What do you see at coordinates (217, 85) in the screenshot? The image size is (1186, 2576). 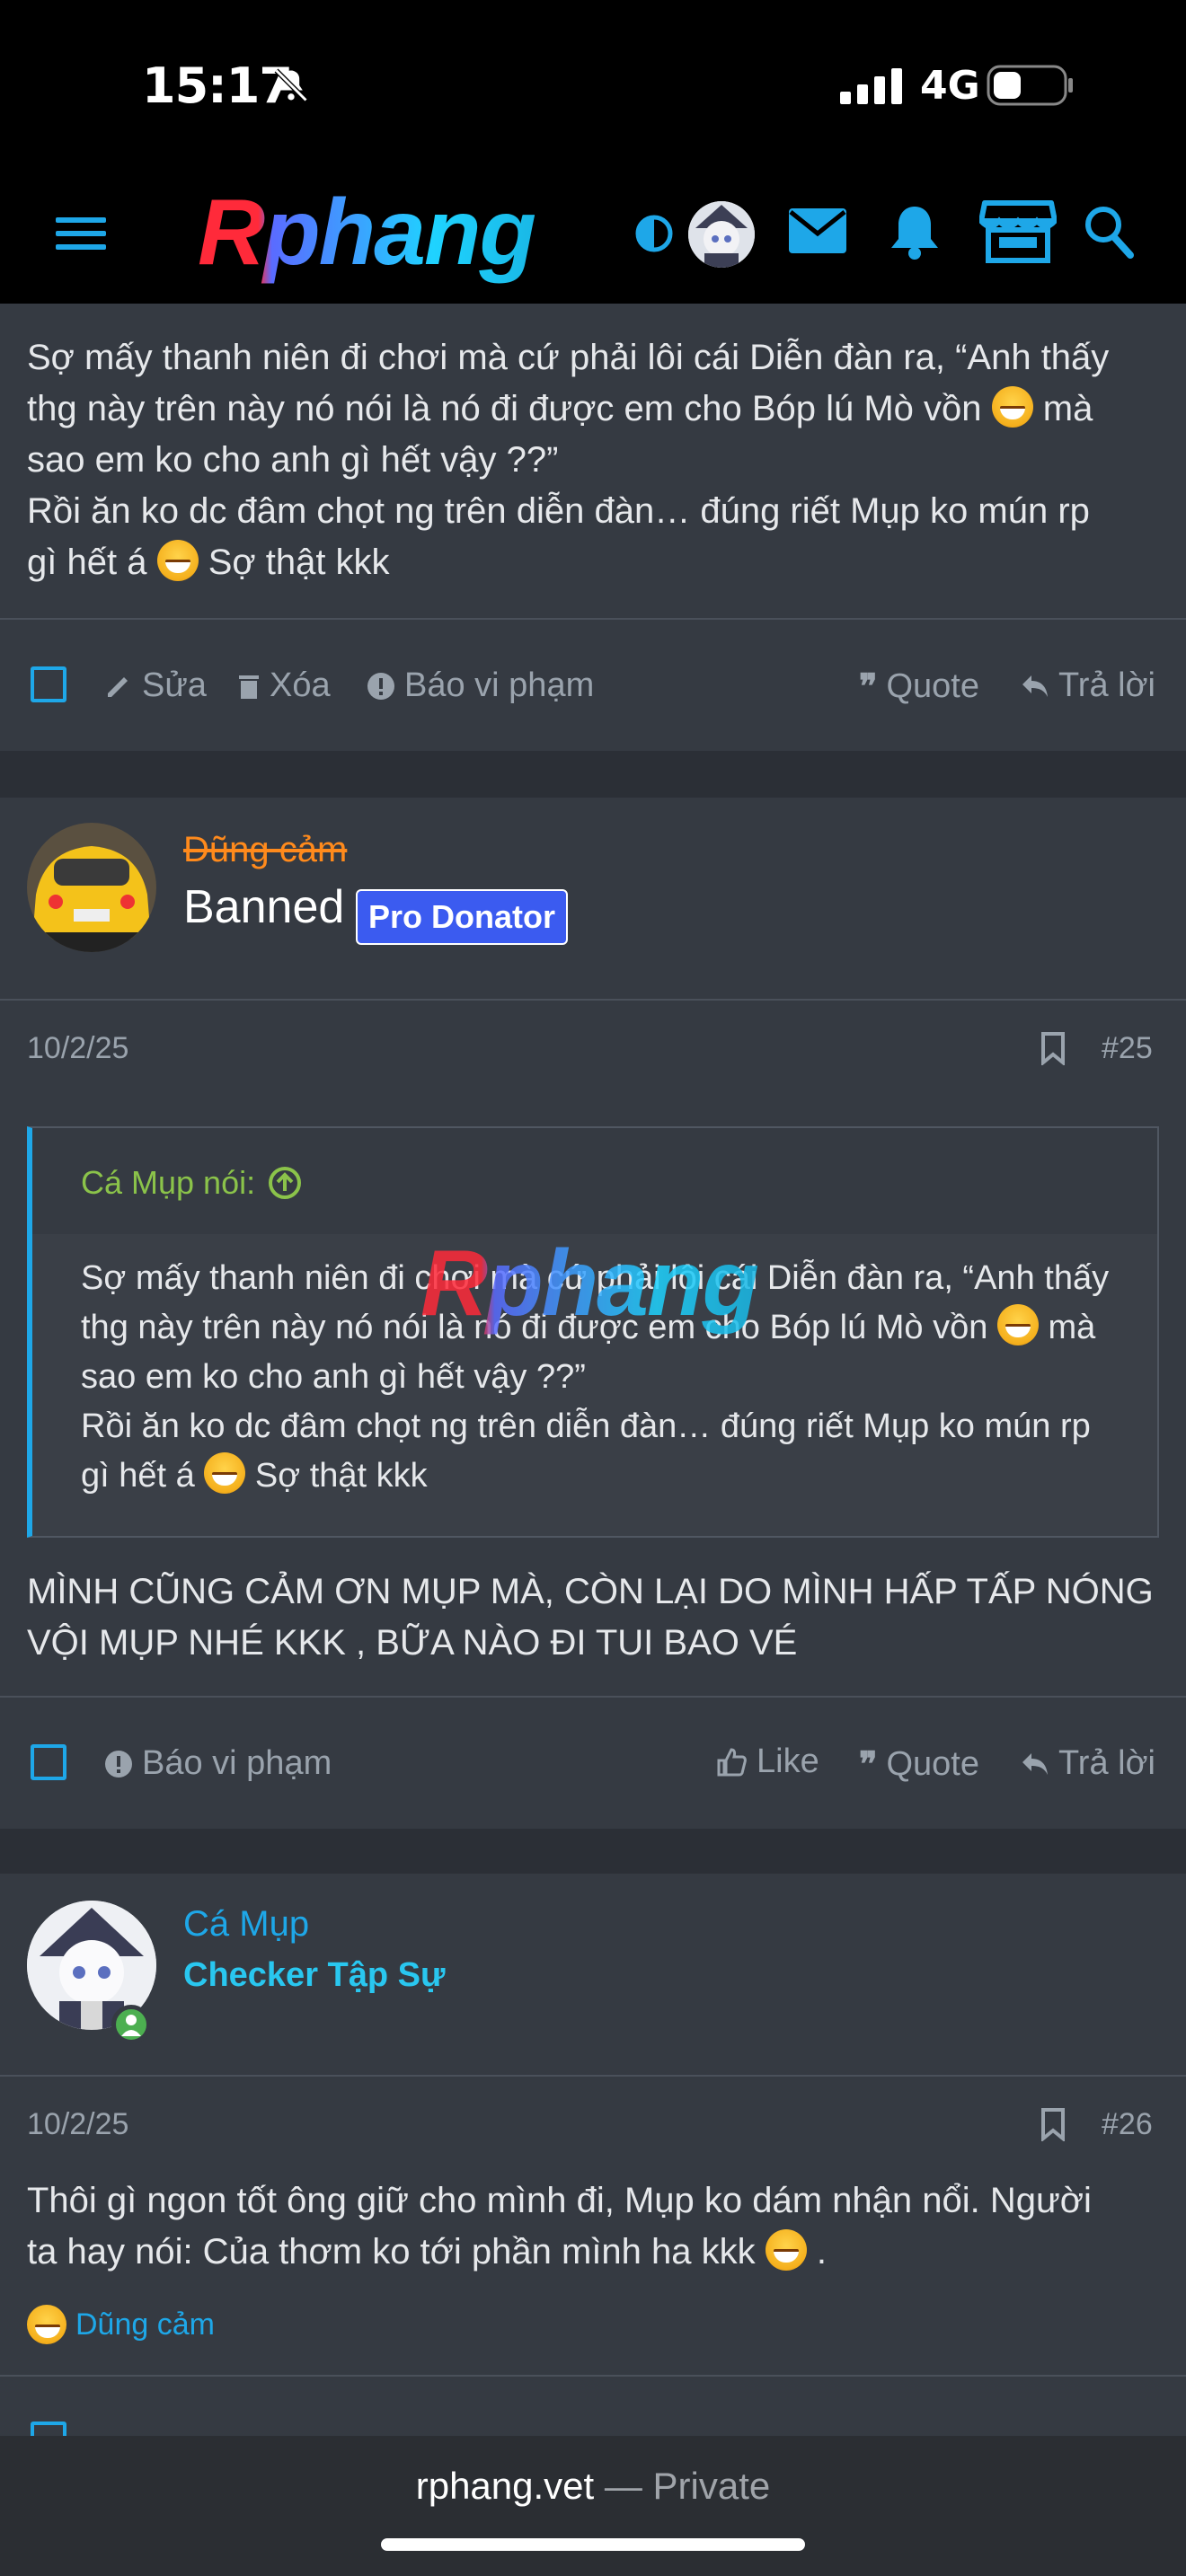 I see `status-time: 15:17` at bounding box center [217, 85].